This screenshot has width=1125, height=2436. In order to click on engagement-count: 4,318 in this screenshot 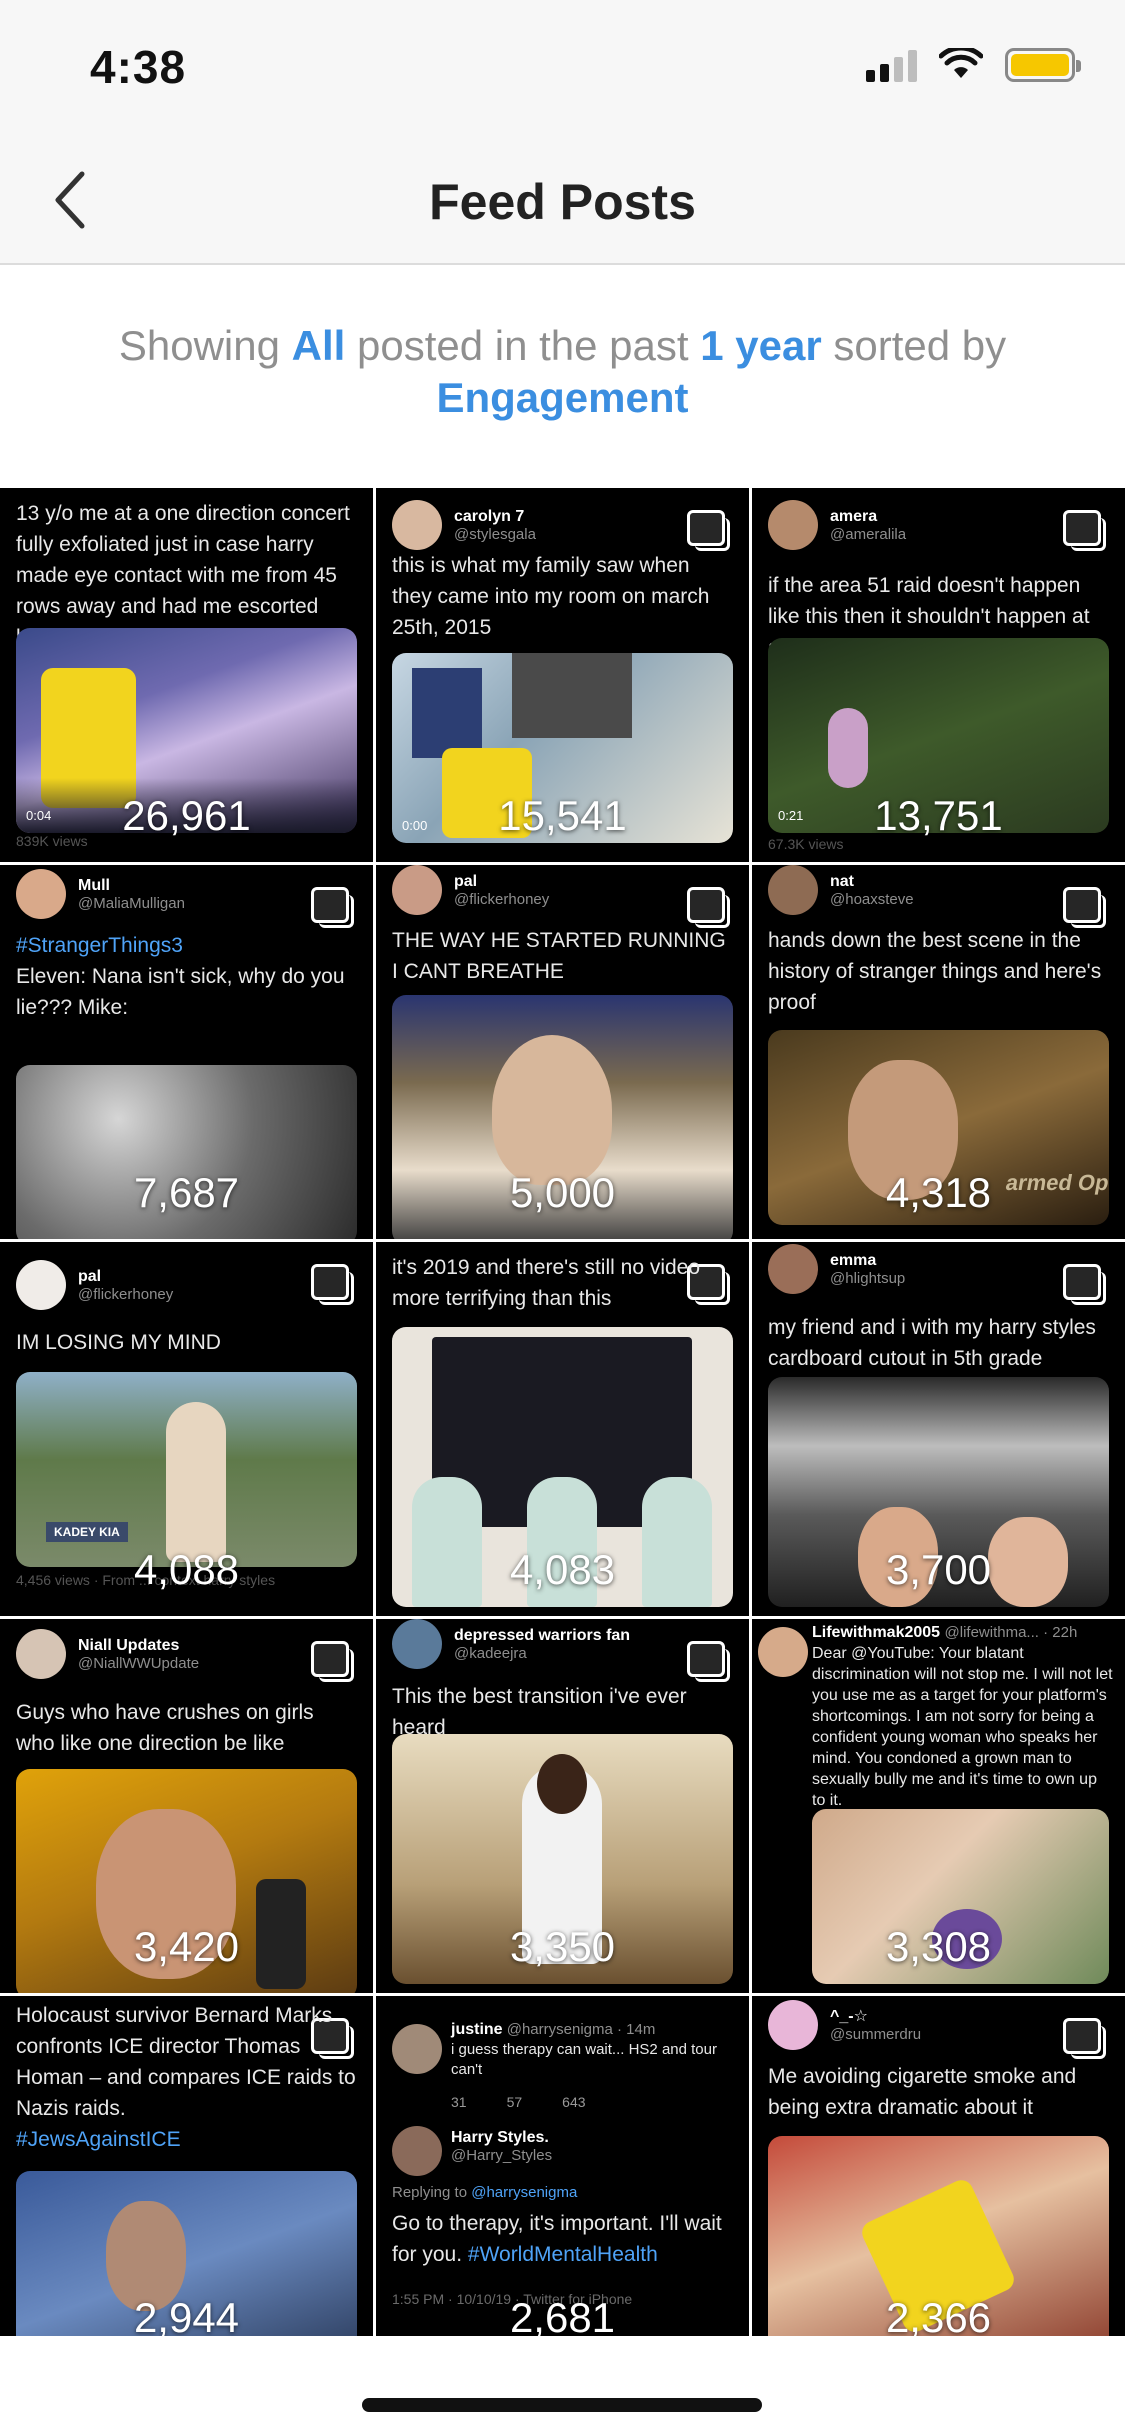, I will do `click(938, 1192)`.